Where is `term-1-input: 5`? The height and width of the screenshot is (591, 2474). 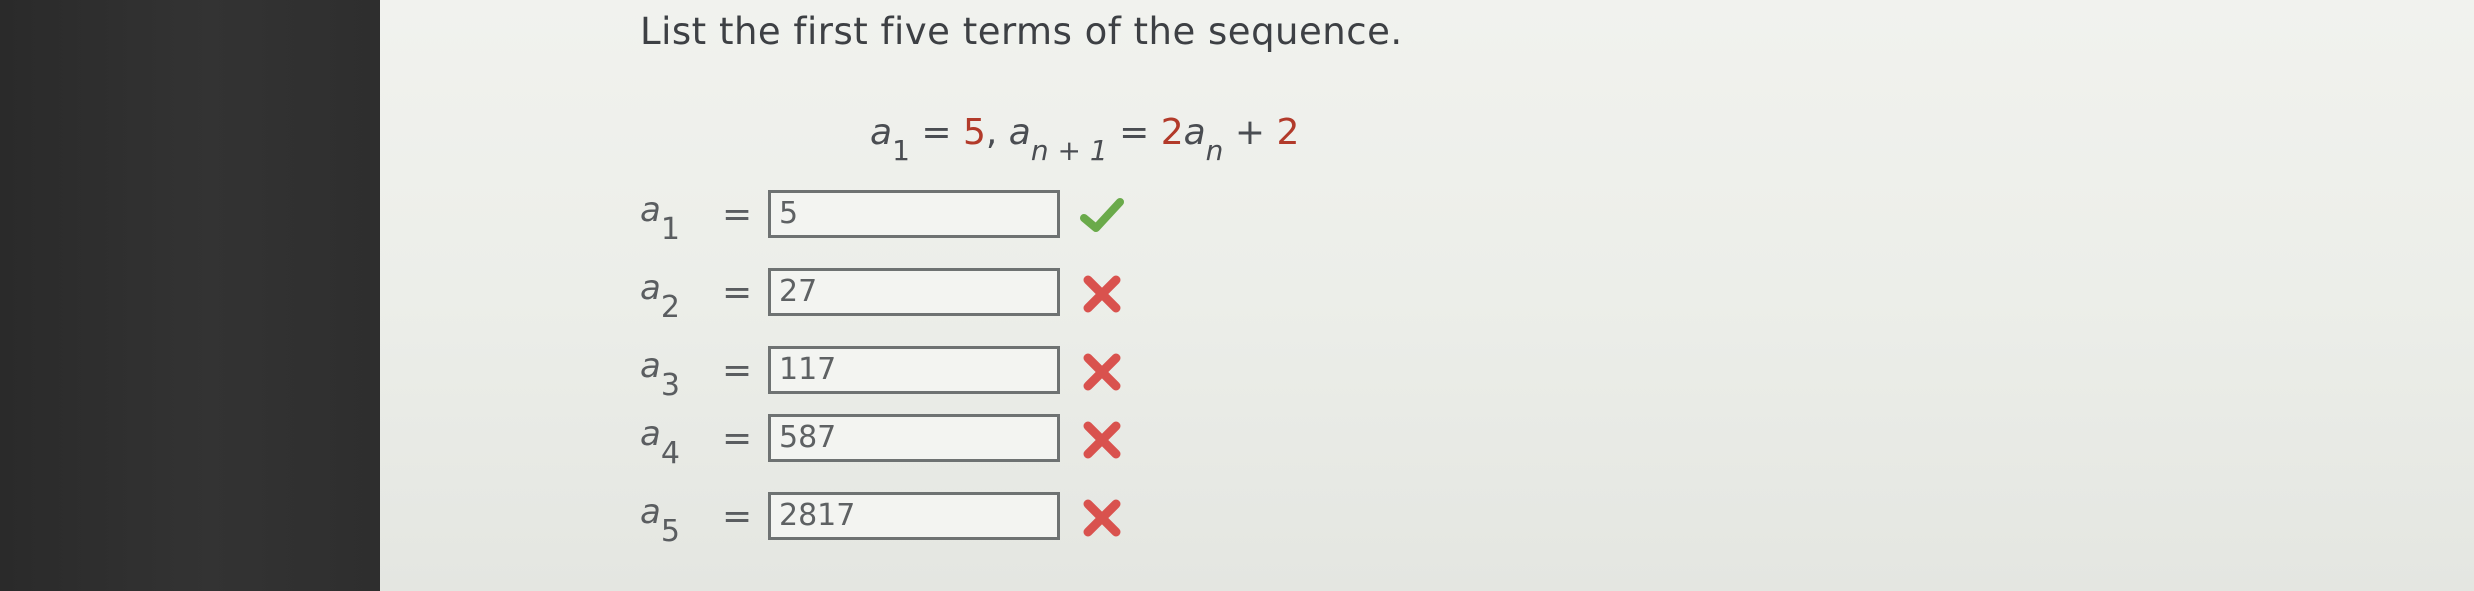
term-1-input: 5 is located at coordinates (914, 214).